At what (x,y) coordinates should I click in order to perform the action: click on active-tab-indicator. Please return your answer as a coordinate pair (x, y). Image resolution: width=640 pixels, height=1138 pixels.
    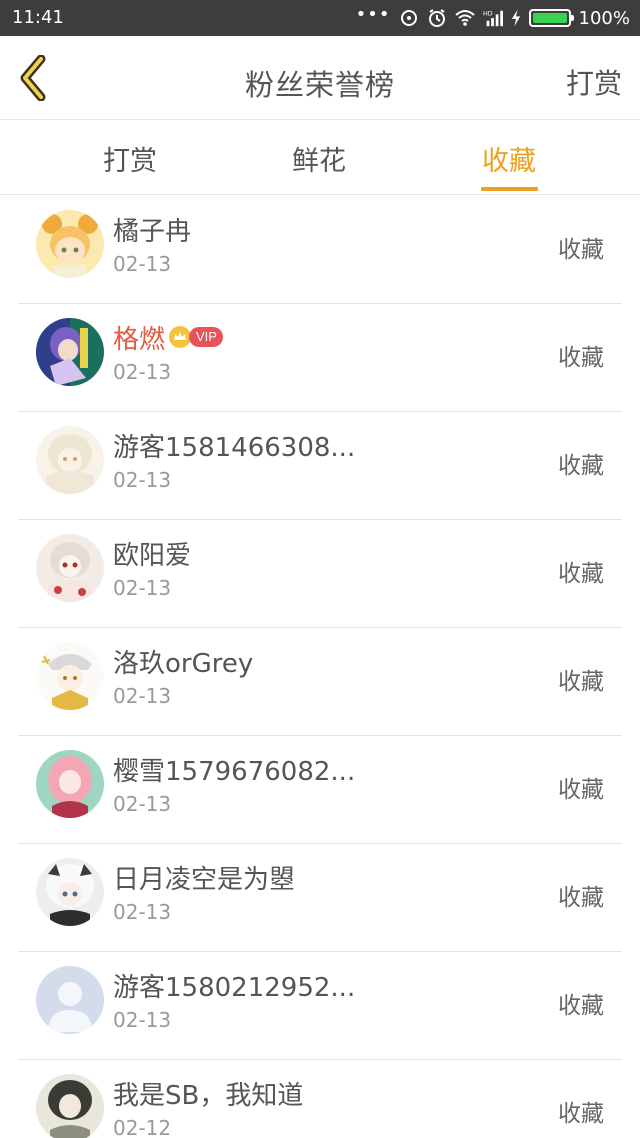
    Looking at the image, I should click on (509, 189).